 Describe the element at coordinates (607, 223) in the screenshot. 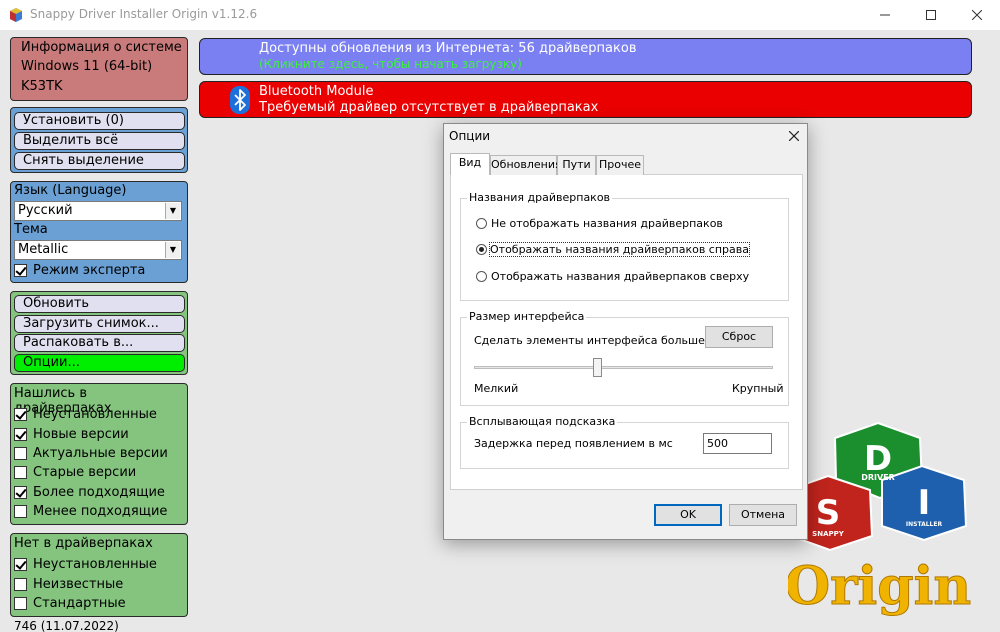

I see `radio-hide-names-label: Не отображать названия драйверпаков` at that location.